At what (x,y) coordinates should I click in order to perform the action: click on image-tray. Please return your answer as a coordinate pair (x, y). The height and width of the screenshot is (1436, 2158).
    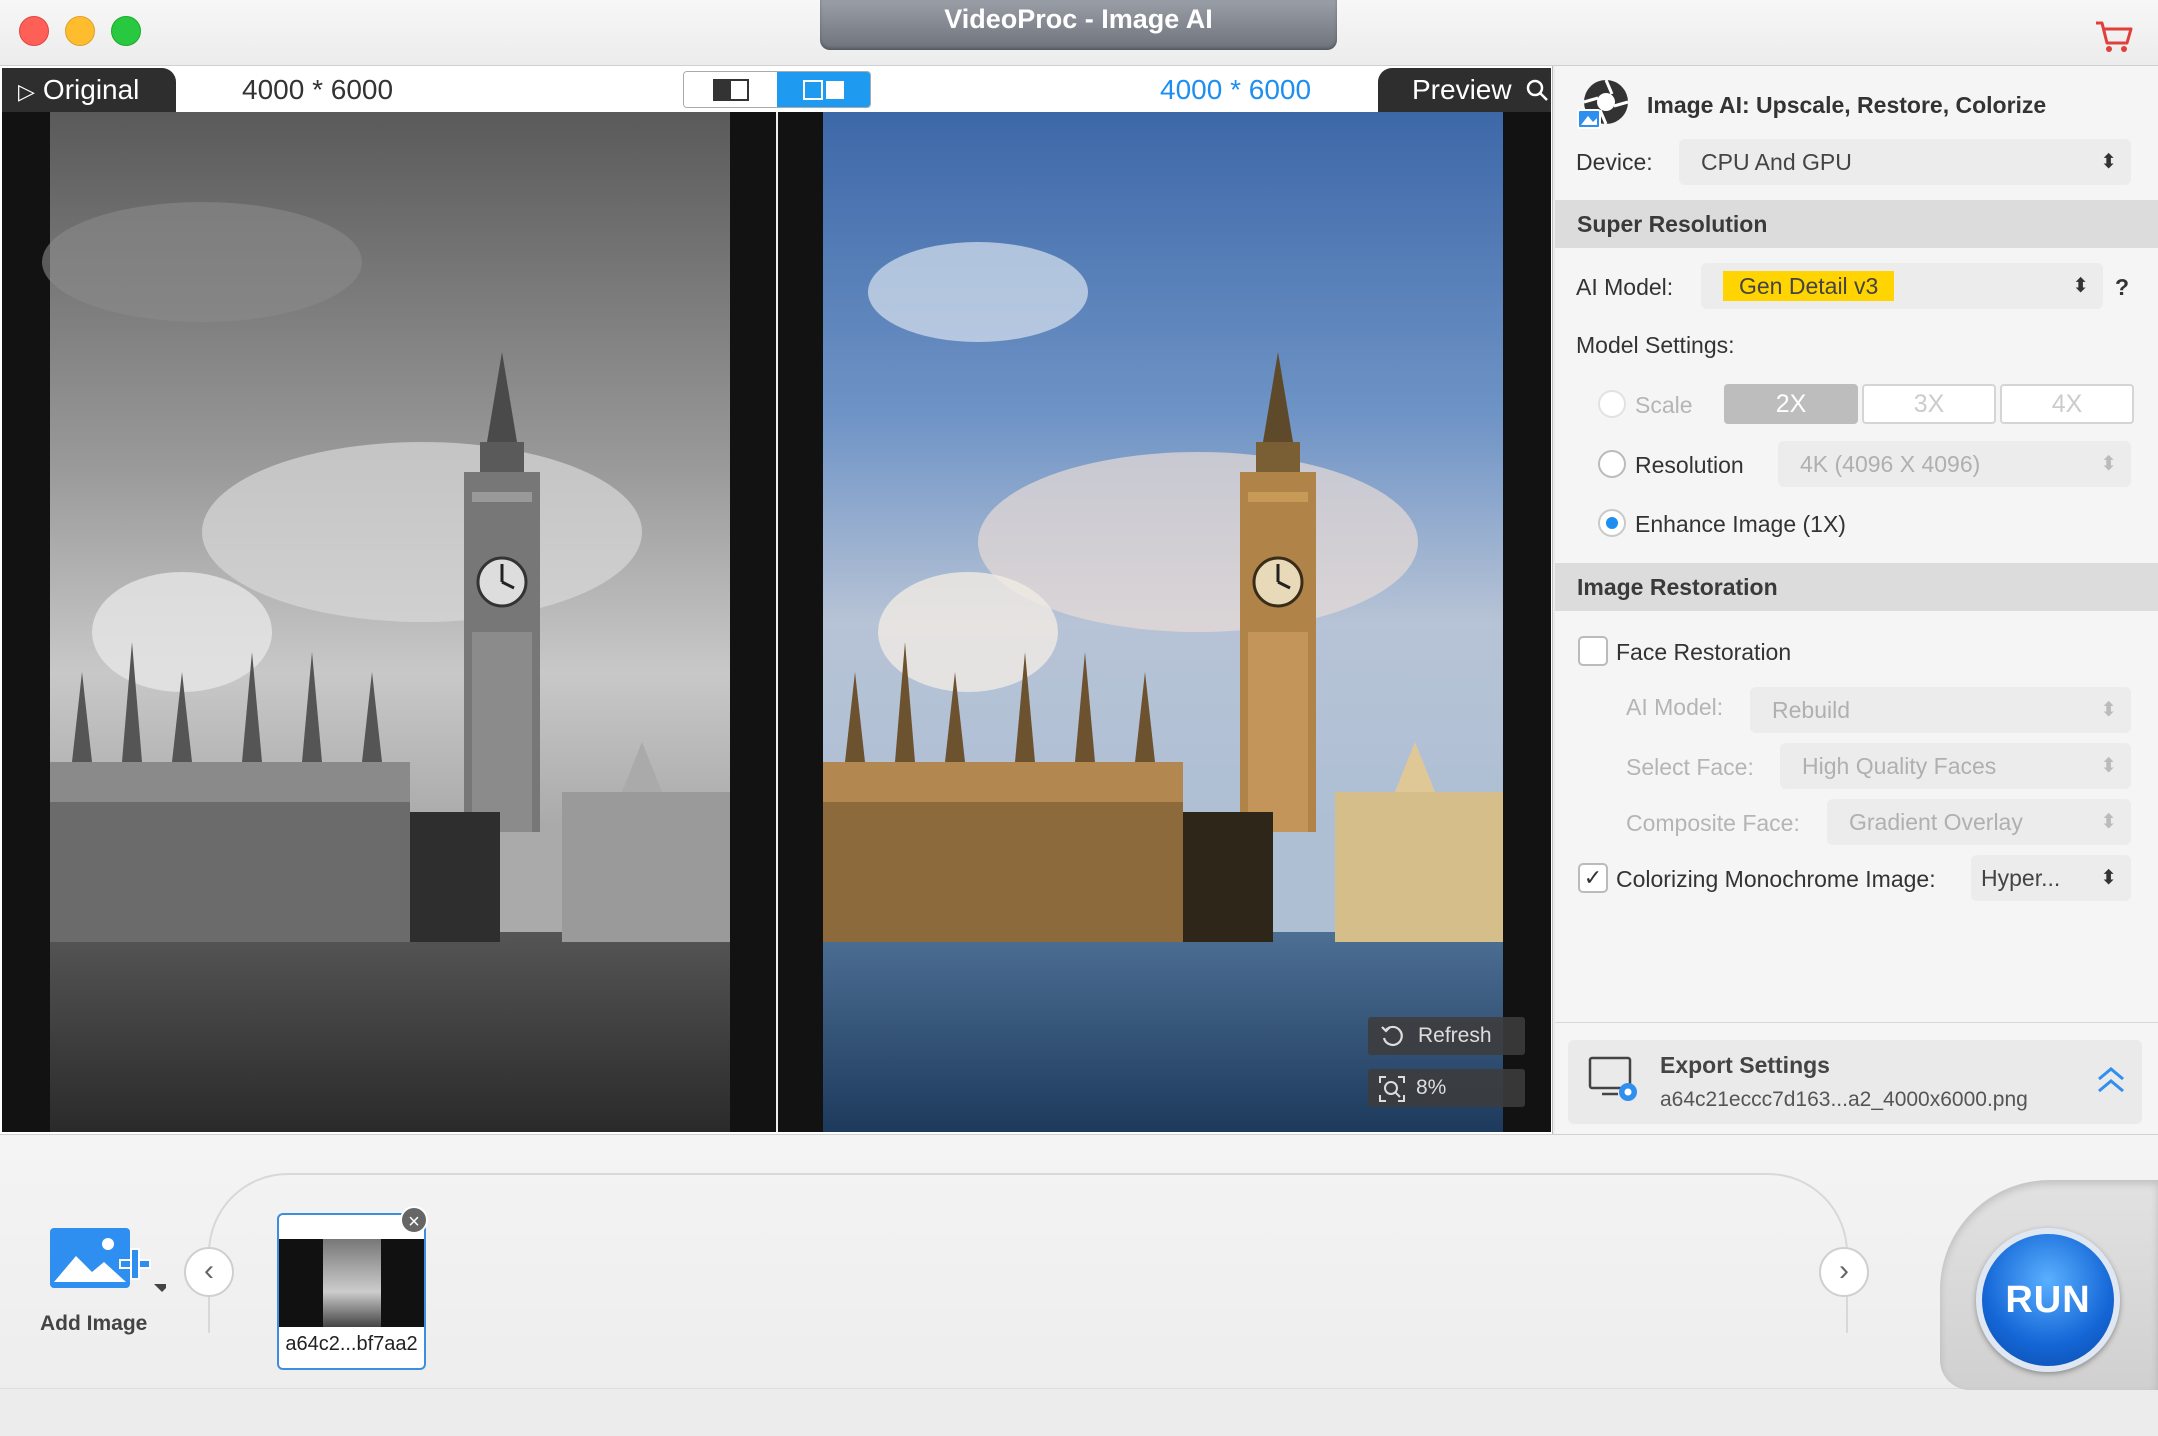
    Looking at the image, I should click on (1028, 1253).